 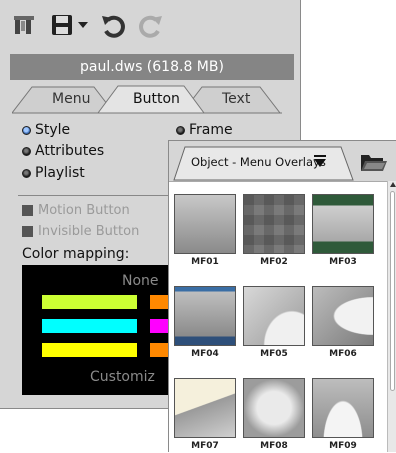 What do you see at coordinates (89, 350) in the screenshot?
I see `color-bar-activated` at bounding box center [89, 350].